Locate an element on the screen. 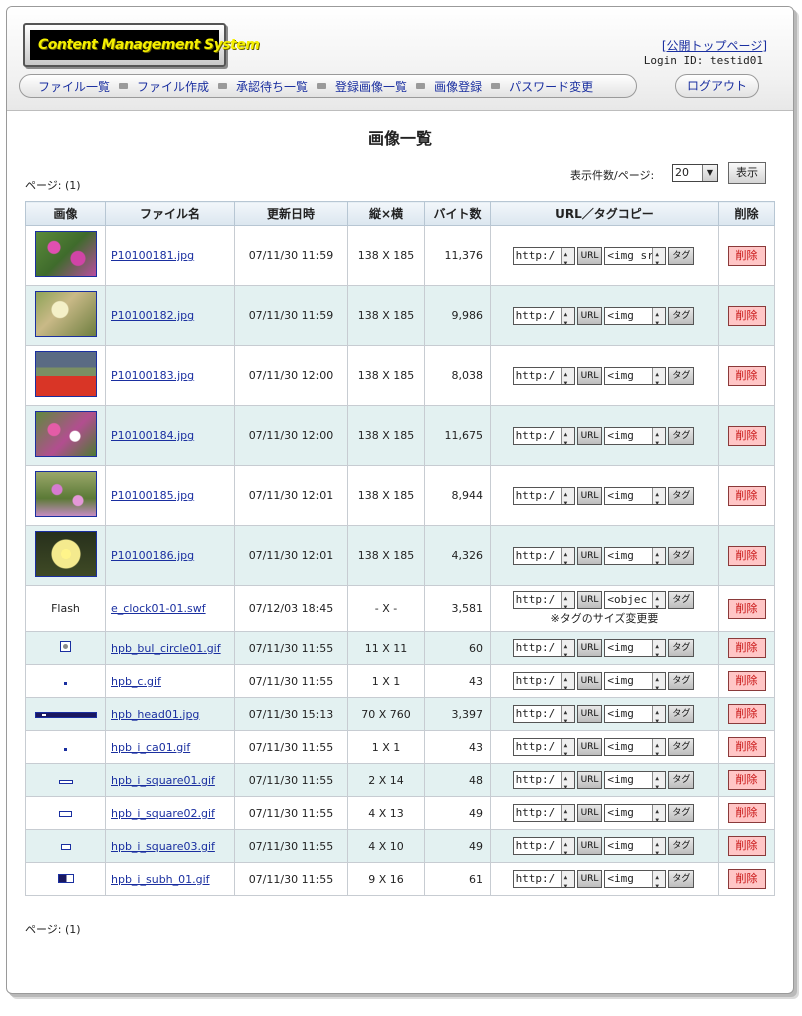 The height and width of the screenshot is (1016, 802). filename-link: hpb_i_square03.gif is located at coordinates (163, 846).